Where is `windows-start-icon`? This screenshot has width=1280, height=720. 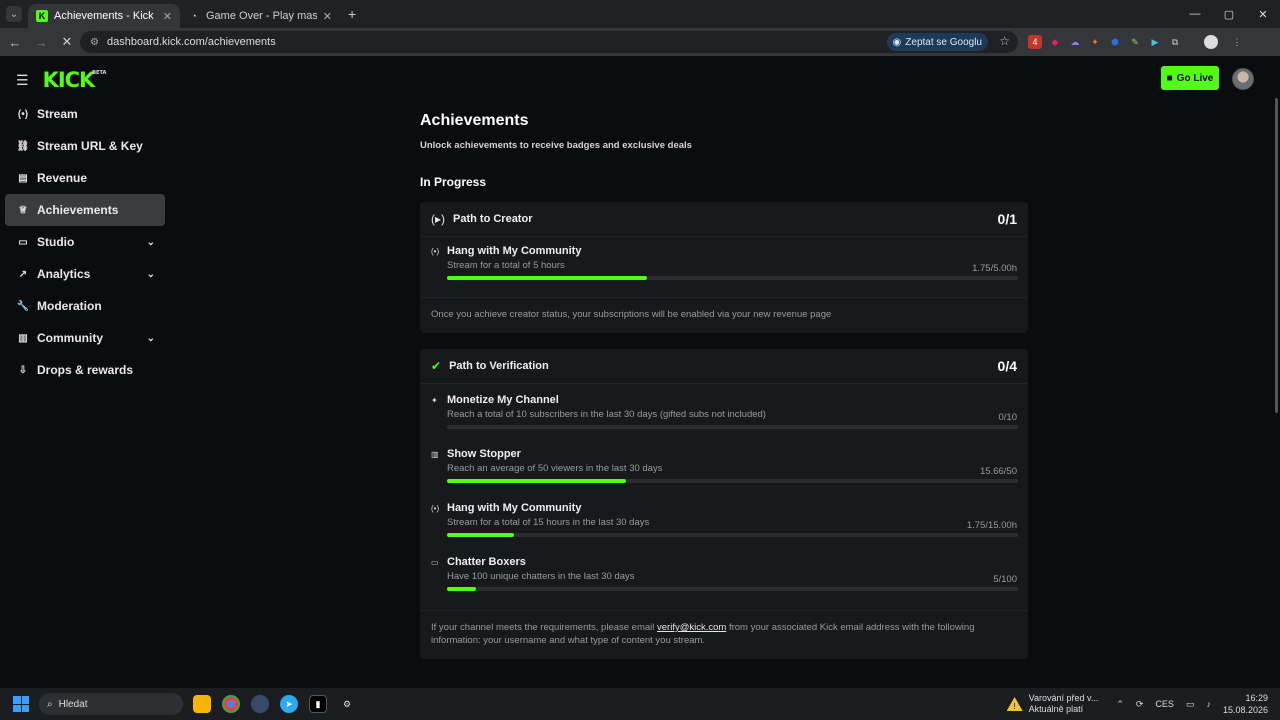 windows-start-icon is located at coordinates (21, 704).